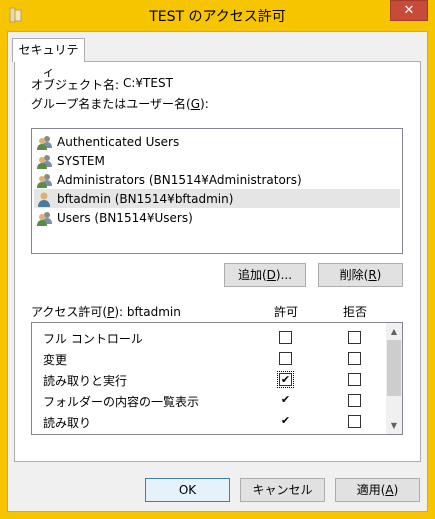 The image size is (435, 519). What do you see at coordinates (377, 490) in the screenshot?
I see `apply-button: 適用(A)` at bounding box center [377, 490].